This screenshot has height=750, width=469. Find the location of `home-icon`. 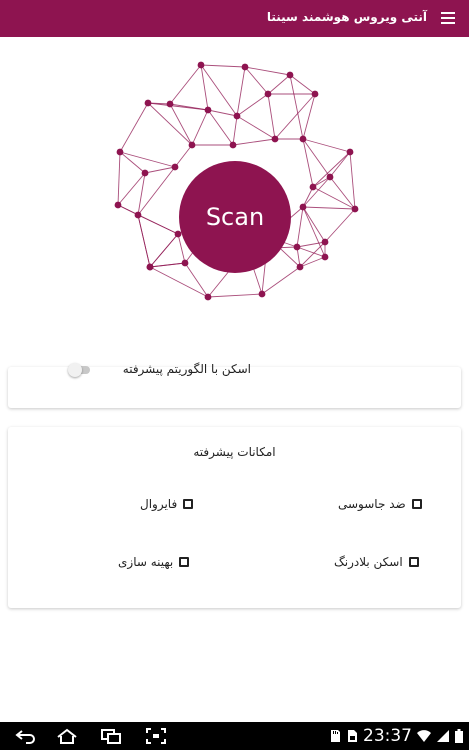

home-icon is located at coordinates (67, 736).